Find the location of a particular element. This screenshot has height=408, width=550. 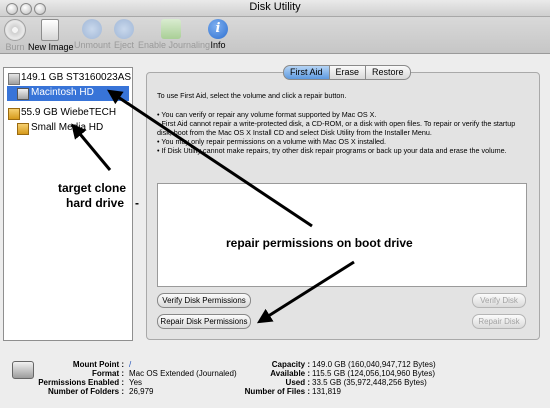

info-label: Info is located at coordinates (218, 45).